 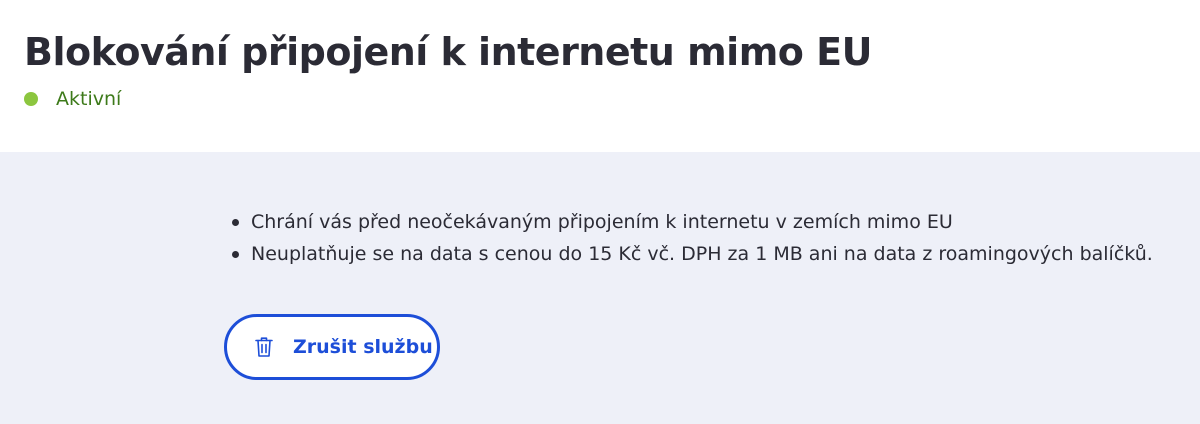 I want to click on status-indicator: Aktivní, so click(x=72, y=99).